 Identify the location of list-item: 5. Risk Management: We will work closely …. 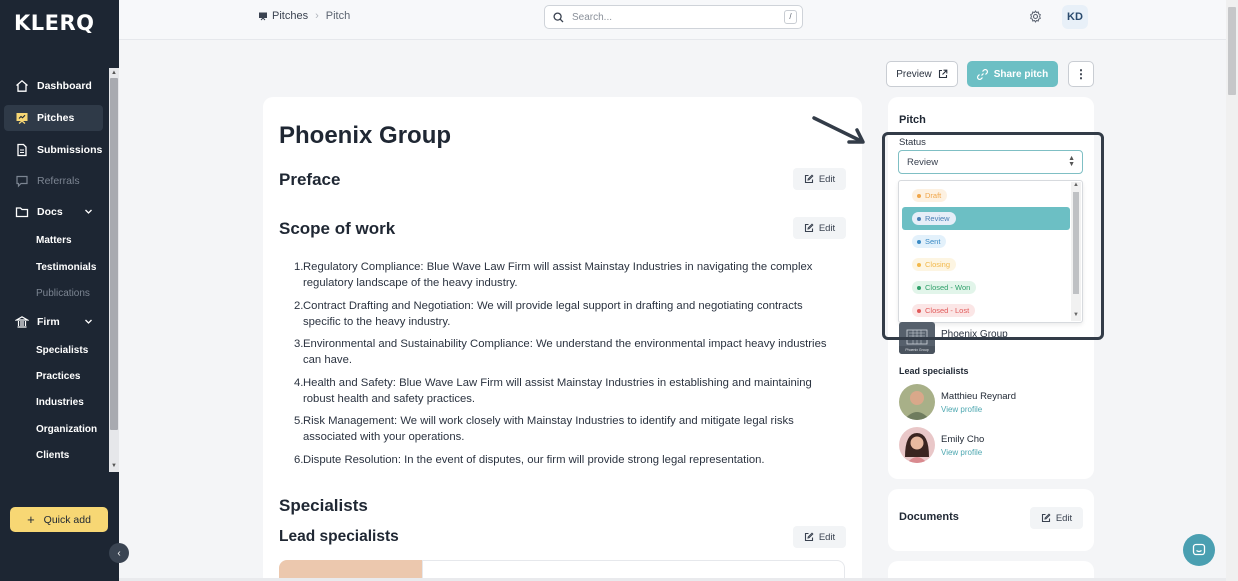
(568, 429).